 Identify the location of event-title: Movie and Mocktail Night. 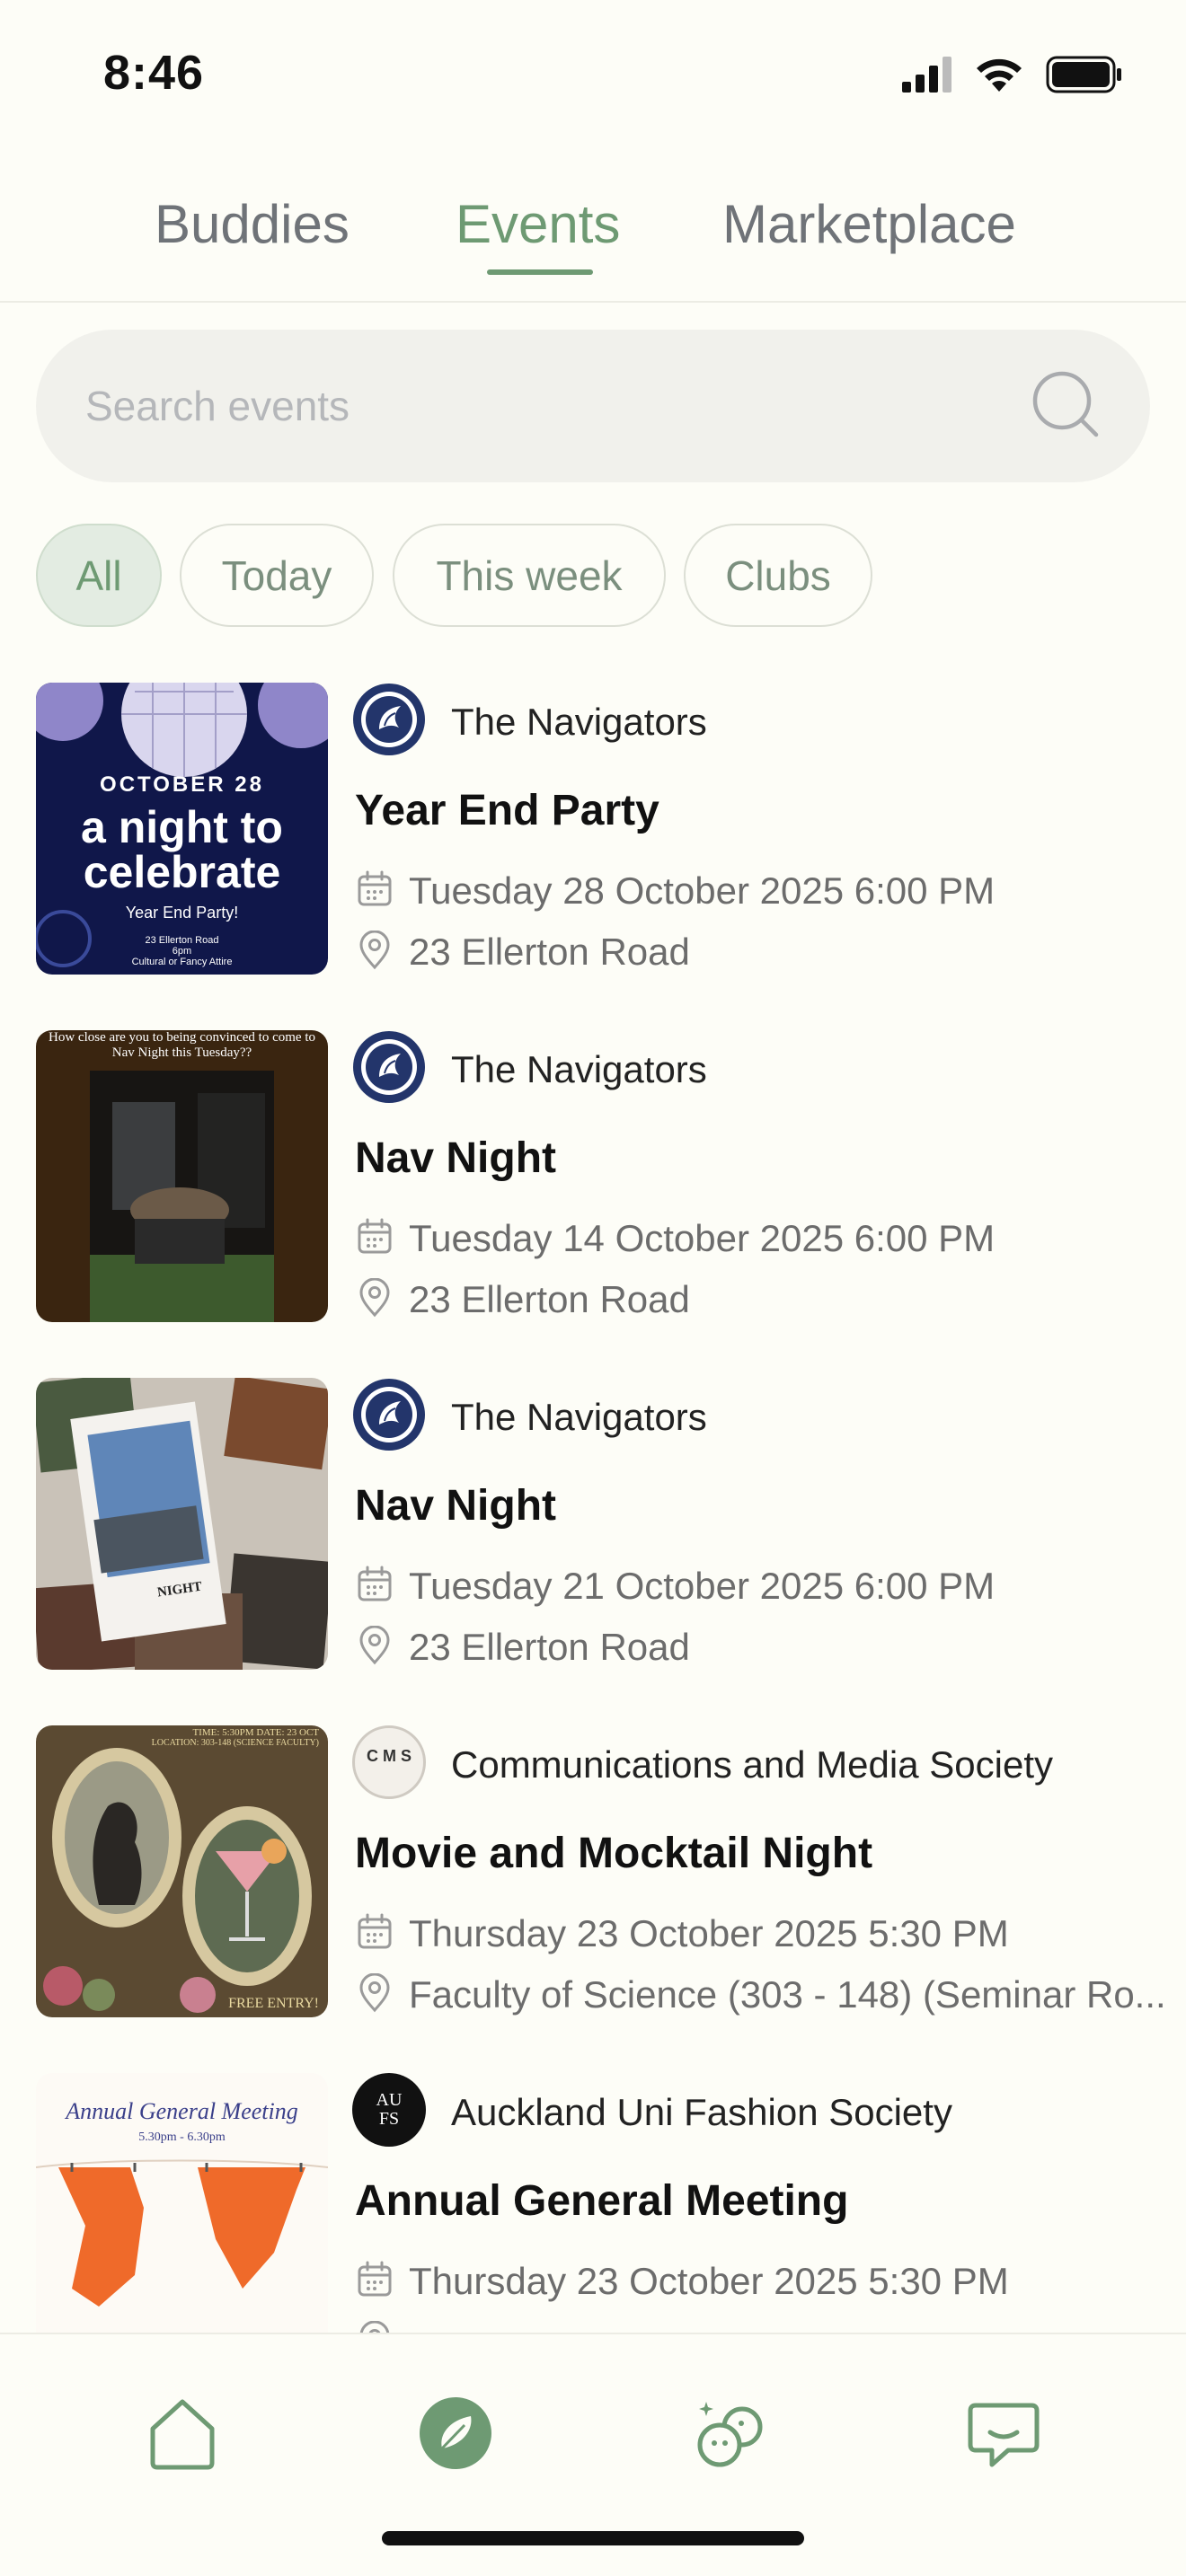
(613, 1853).